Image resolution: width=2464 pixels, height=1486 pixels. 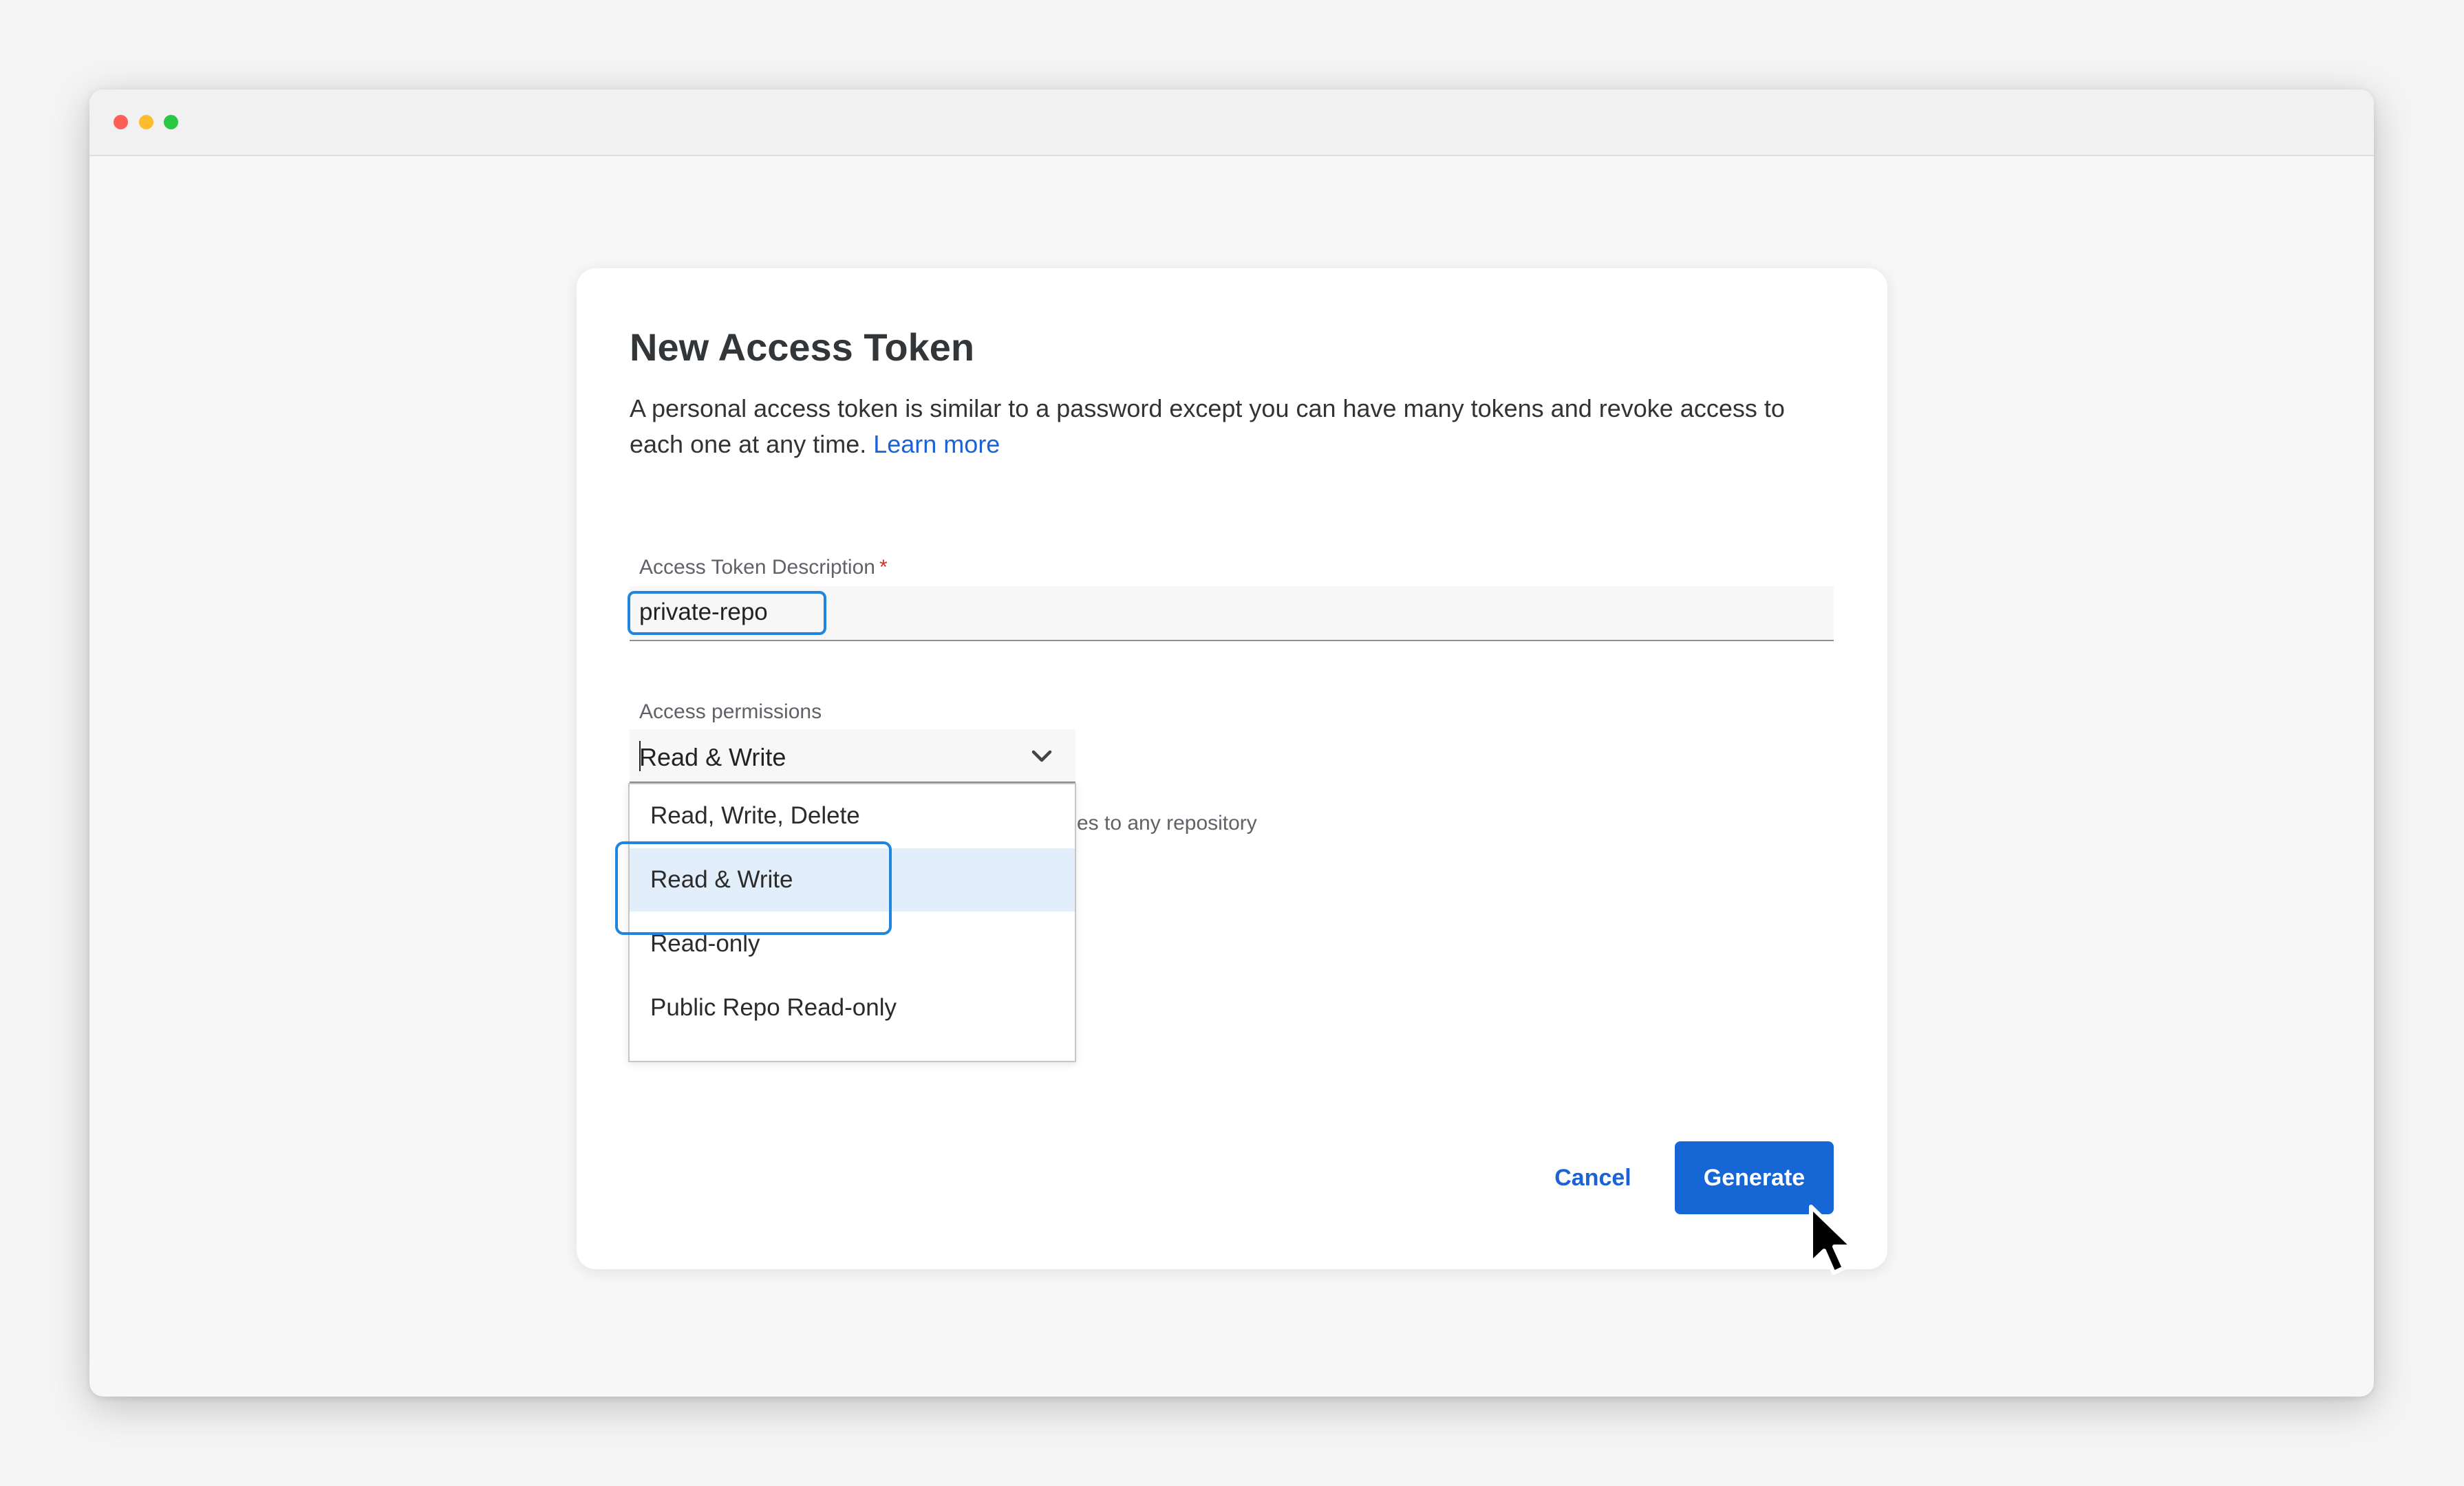 What do you see at coordinates (1042, 756) in the screenshot?
I see `chevron-down-icon` at bounding box center [1042, 756].